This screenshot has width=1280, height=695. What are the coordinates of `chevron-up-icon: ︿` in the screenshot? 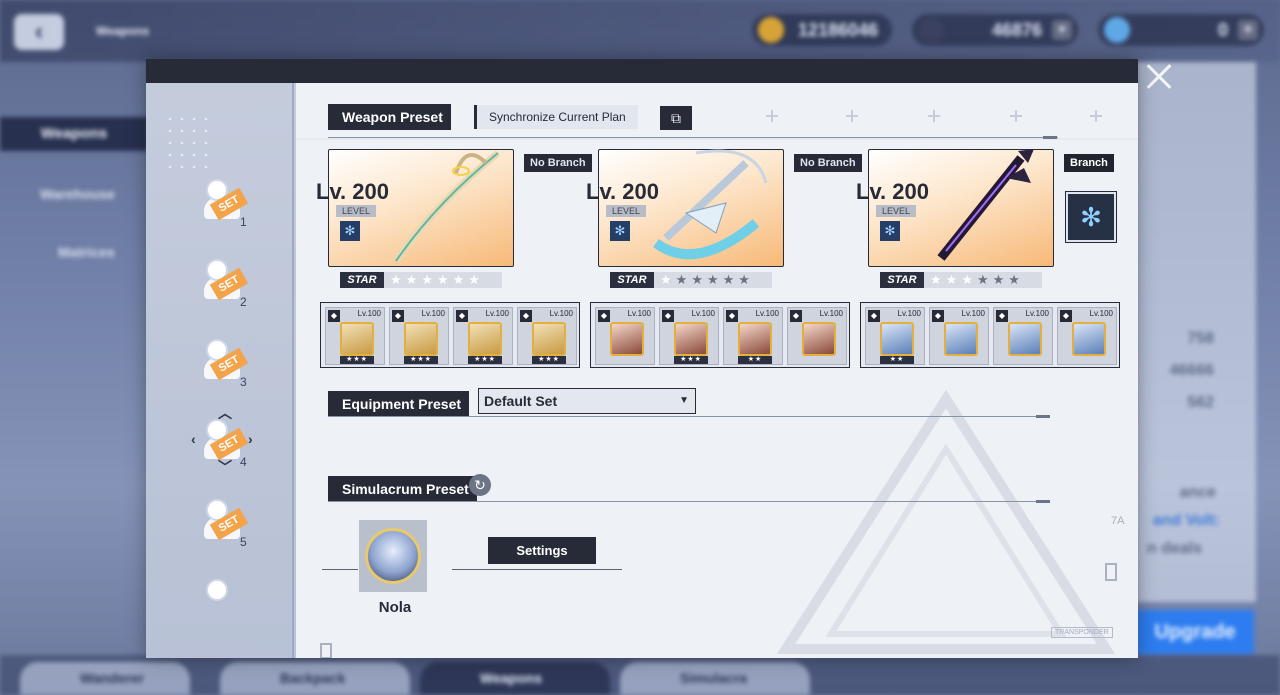 It's located at (225, 413).